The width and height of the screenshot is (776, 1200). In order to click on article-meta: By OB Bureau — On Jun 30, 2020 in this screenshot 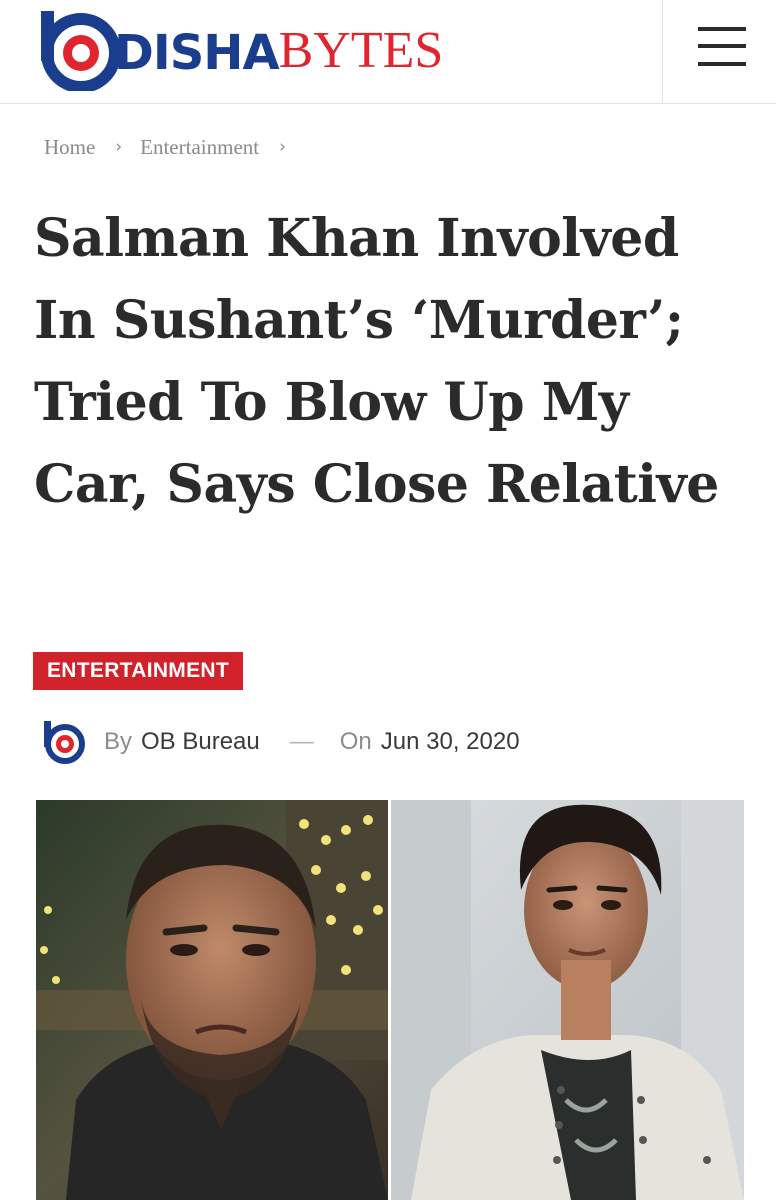, I will do `click(280, 742)`.